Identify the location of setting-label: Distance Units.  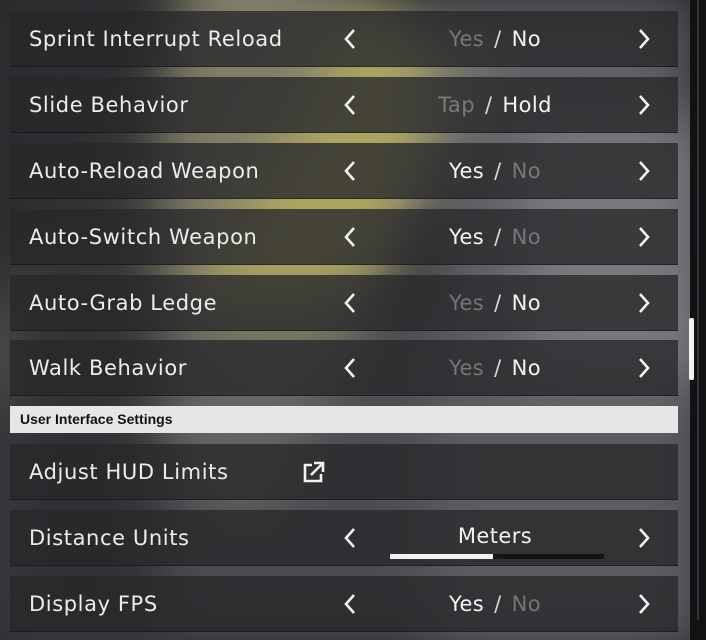
(109, 538).